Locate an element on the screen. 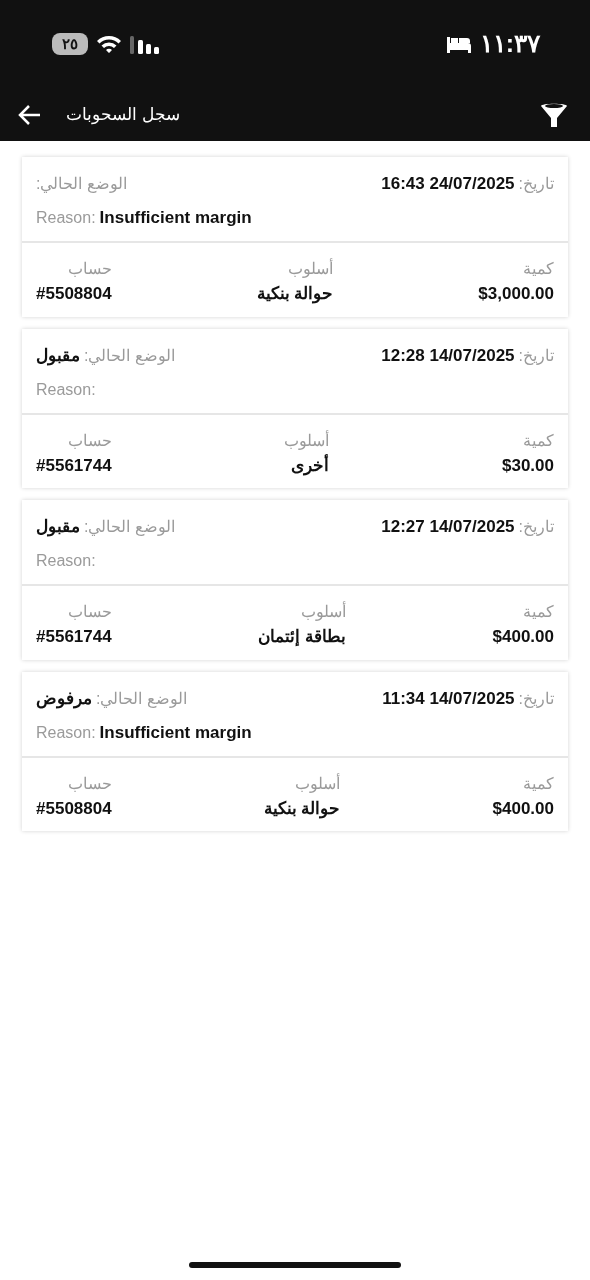 This screenshot has height=1280, width=590. date-value: 12:28 14/07/2025 is located at coordinates (448, 355).